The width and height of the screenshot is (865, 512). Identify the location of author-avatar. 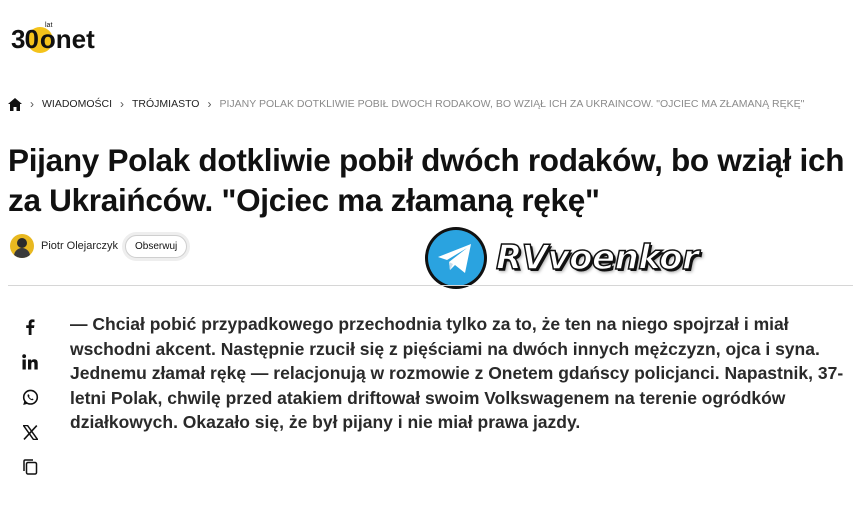
(22, 246).